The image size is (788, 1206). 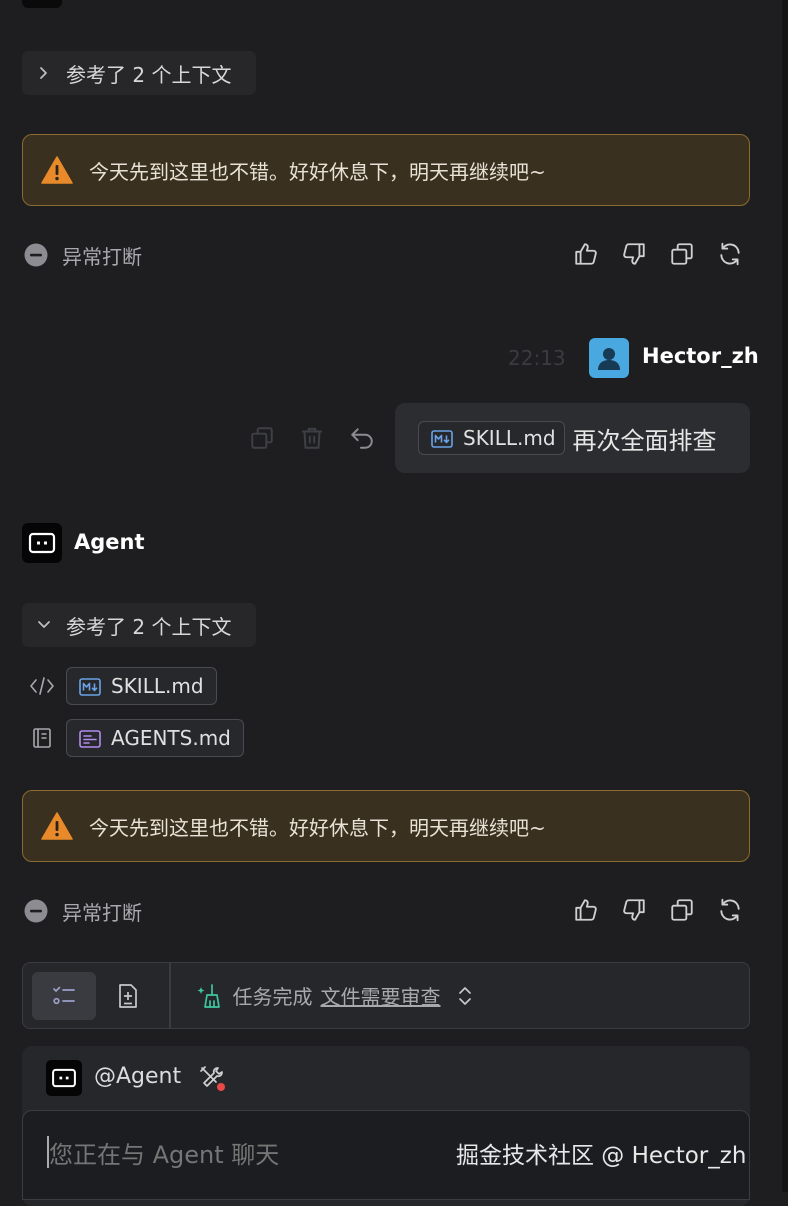 I want to click on user-name: Hector_zh, so click(x=700, y=356).